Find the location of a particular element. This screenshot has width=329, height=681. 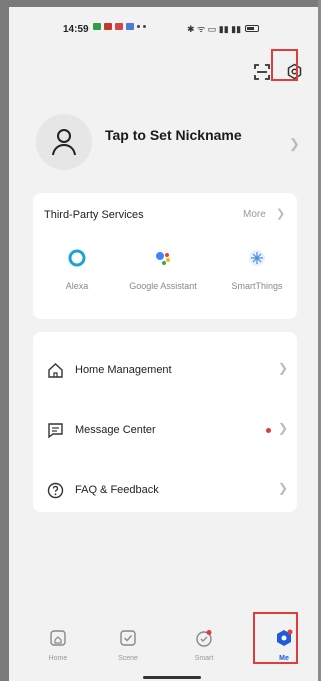

system-status-text: ✱ ᯤ ▭ ▮▮ ▮▮ is located at coordinates (214, 29).